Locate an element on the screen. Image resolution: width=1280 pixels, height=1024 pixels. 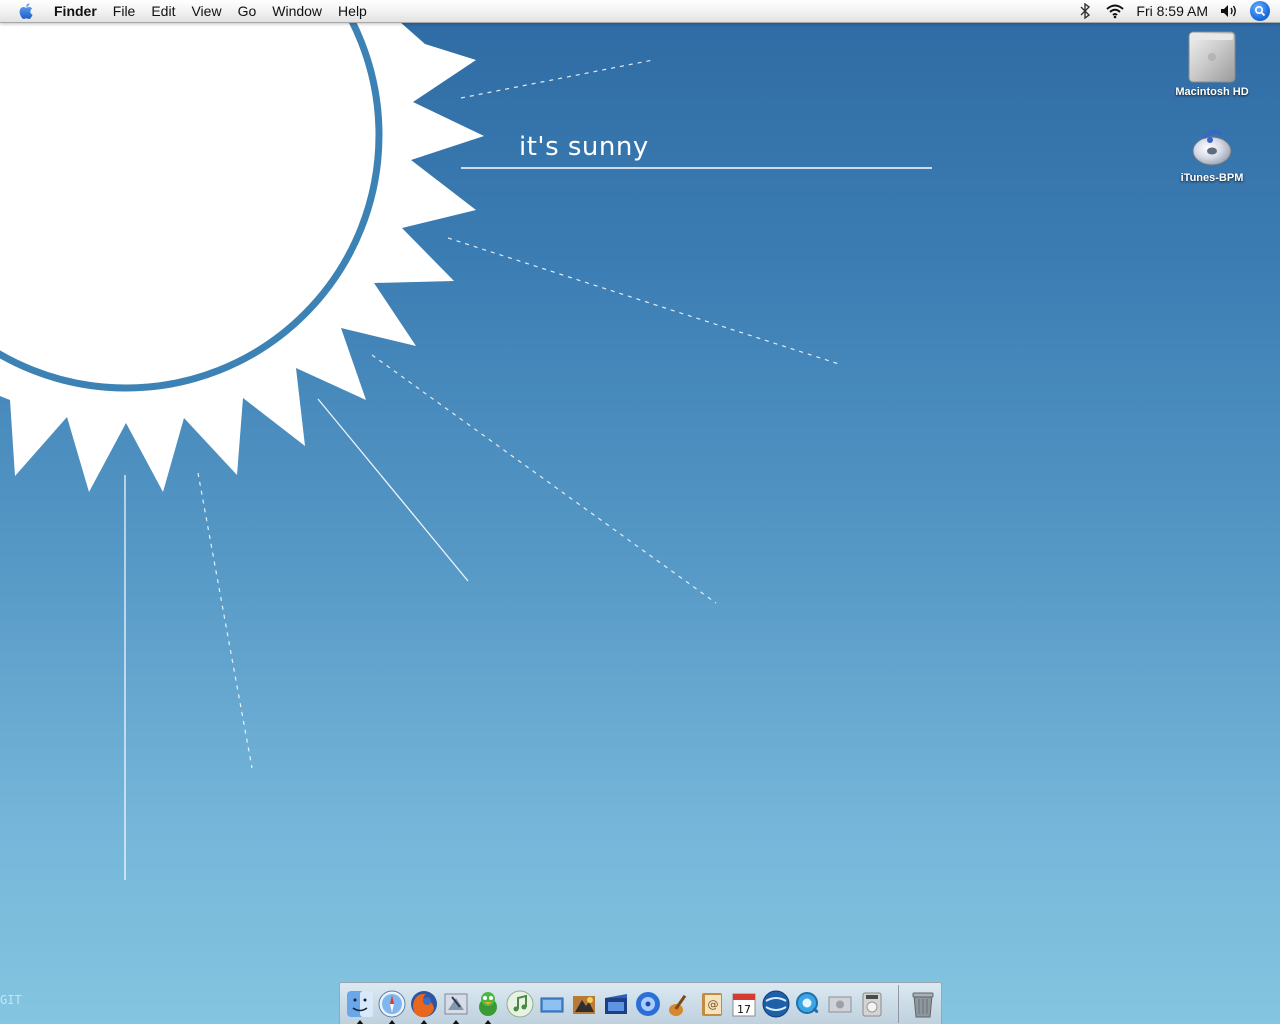
dock: @ 17 is located at coordinates (640, 1003).